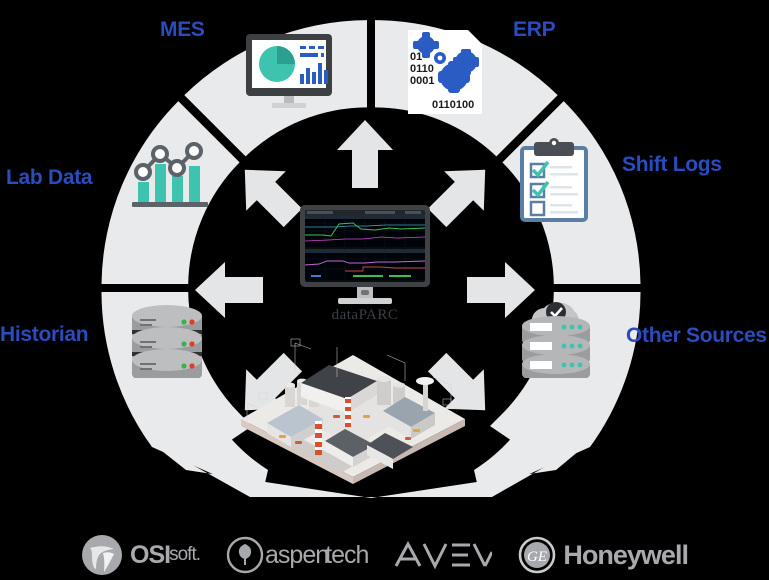 The height and width of the screenshot is (580, 769). What do you see at coordinates (167, 343) in the screenshot?
I see `database-stack-icon` at bounding box center [167, 343].